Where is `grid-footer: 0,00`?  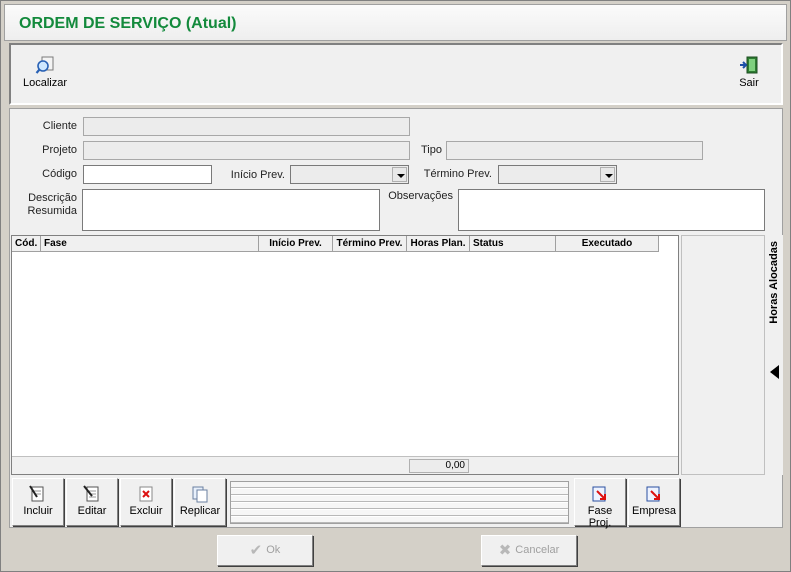 grid-footer: 0,00 is located at coordinates (345, 465).